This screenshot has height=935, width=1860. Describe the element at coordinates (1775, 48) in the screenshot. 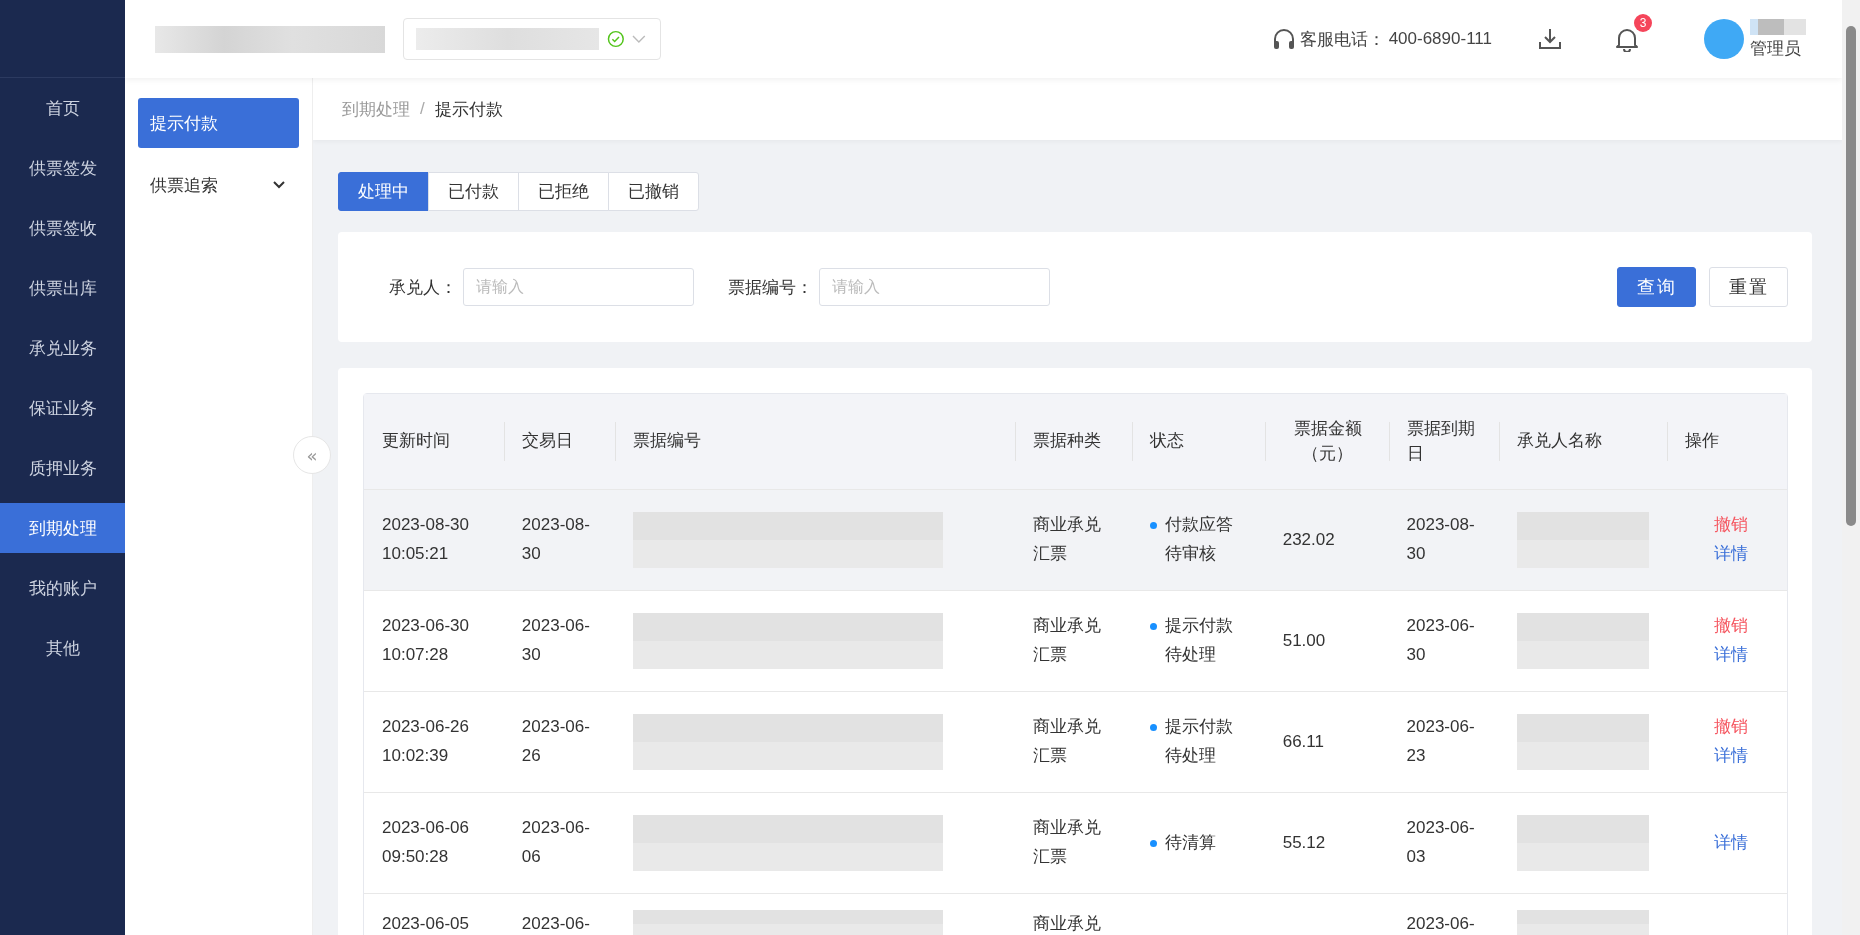

I see `user-role: 管理员` at that location.